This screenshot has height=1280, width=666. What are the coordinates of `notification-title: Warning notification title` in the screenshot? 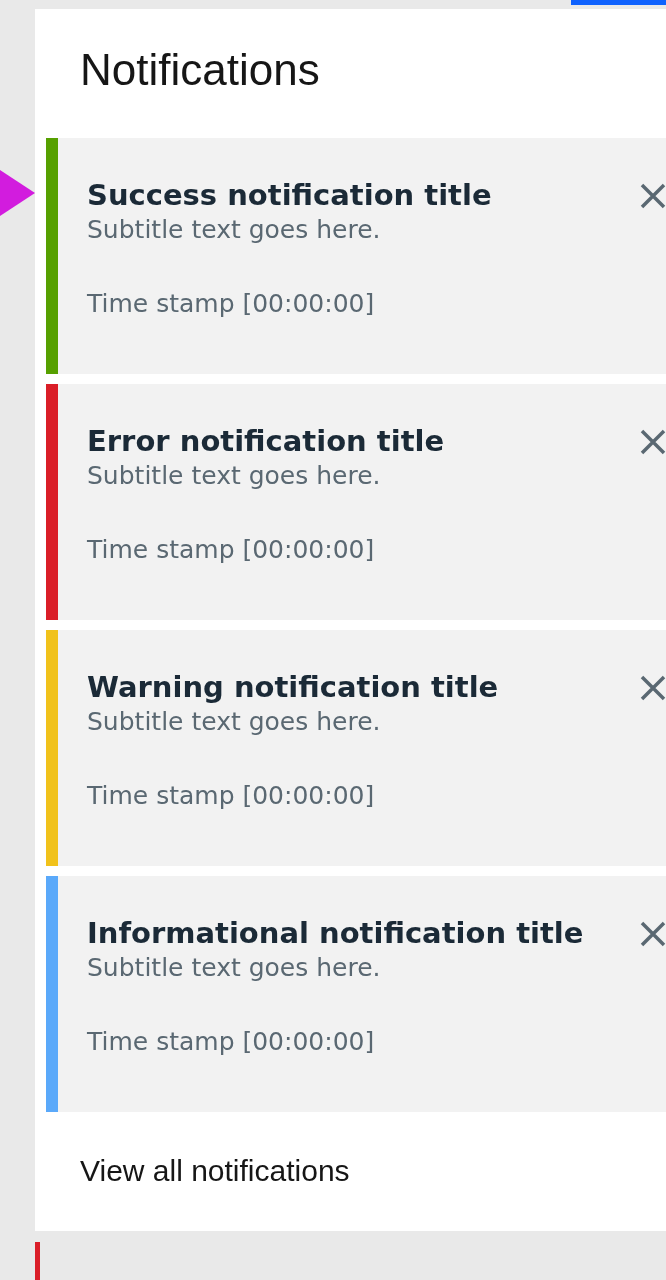 It's located at (293, 687).